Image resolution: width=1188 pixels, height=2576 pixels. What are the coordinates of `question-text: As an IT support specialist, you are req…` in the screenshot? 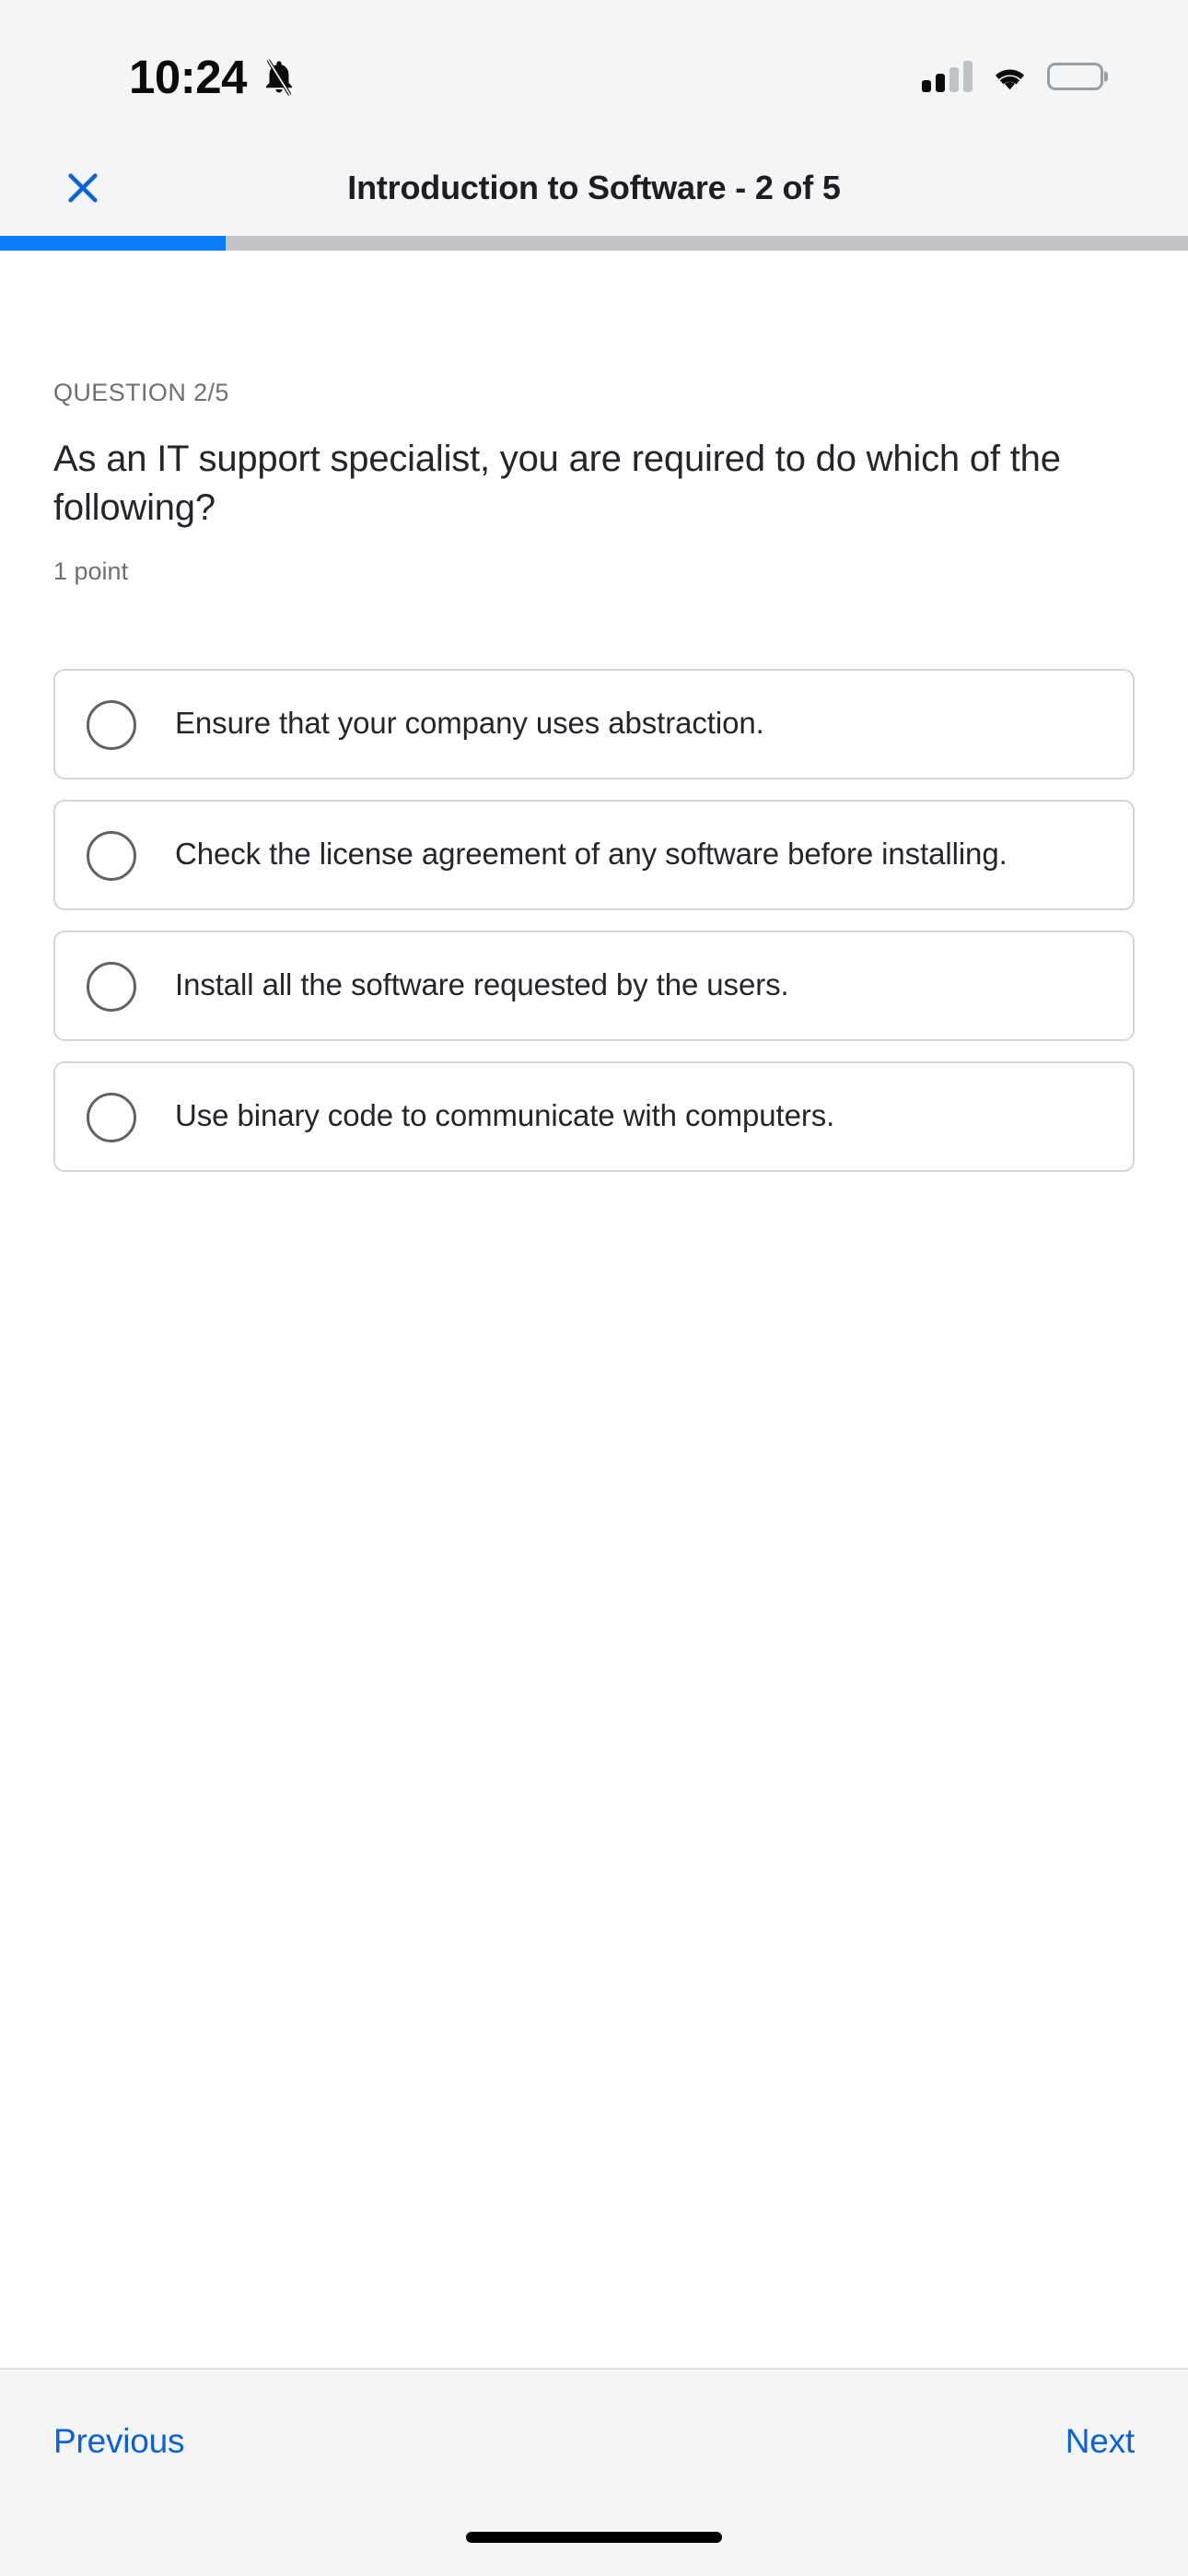 It's located at (557, 484).